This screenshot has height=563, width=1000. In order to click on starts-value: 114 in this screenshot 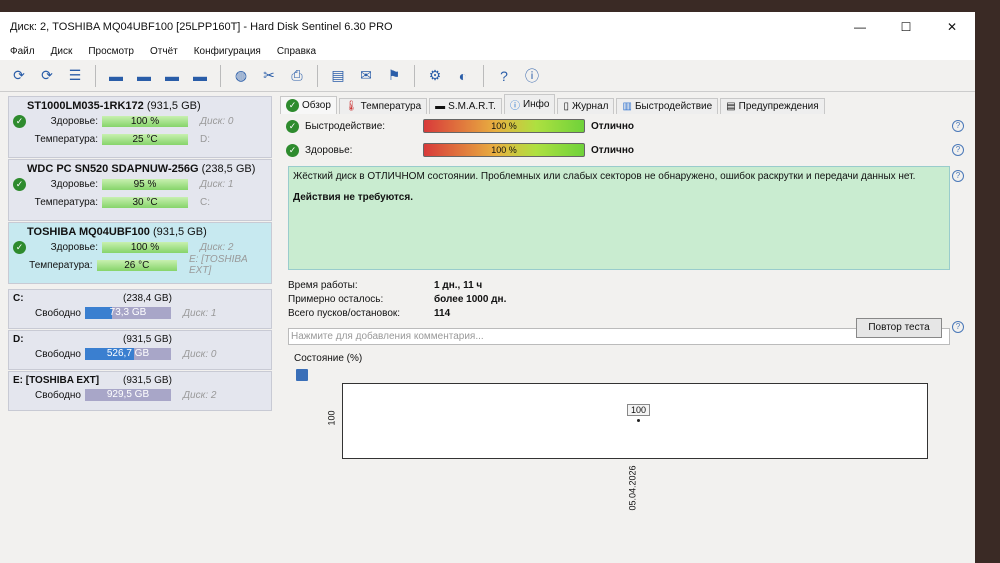, I will do `click(442, 313)`.